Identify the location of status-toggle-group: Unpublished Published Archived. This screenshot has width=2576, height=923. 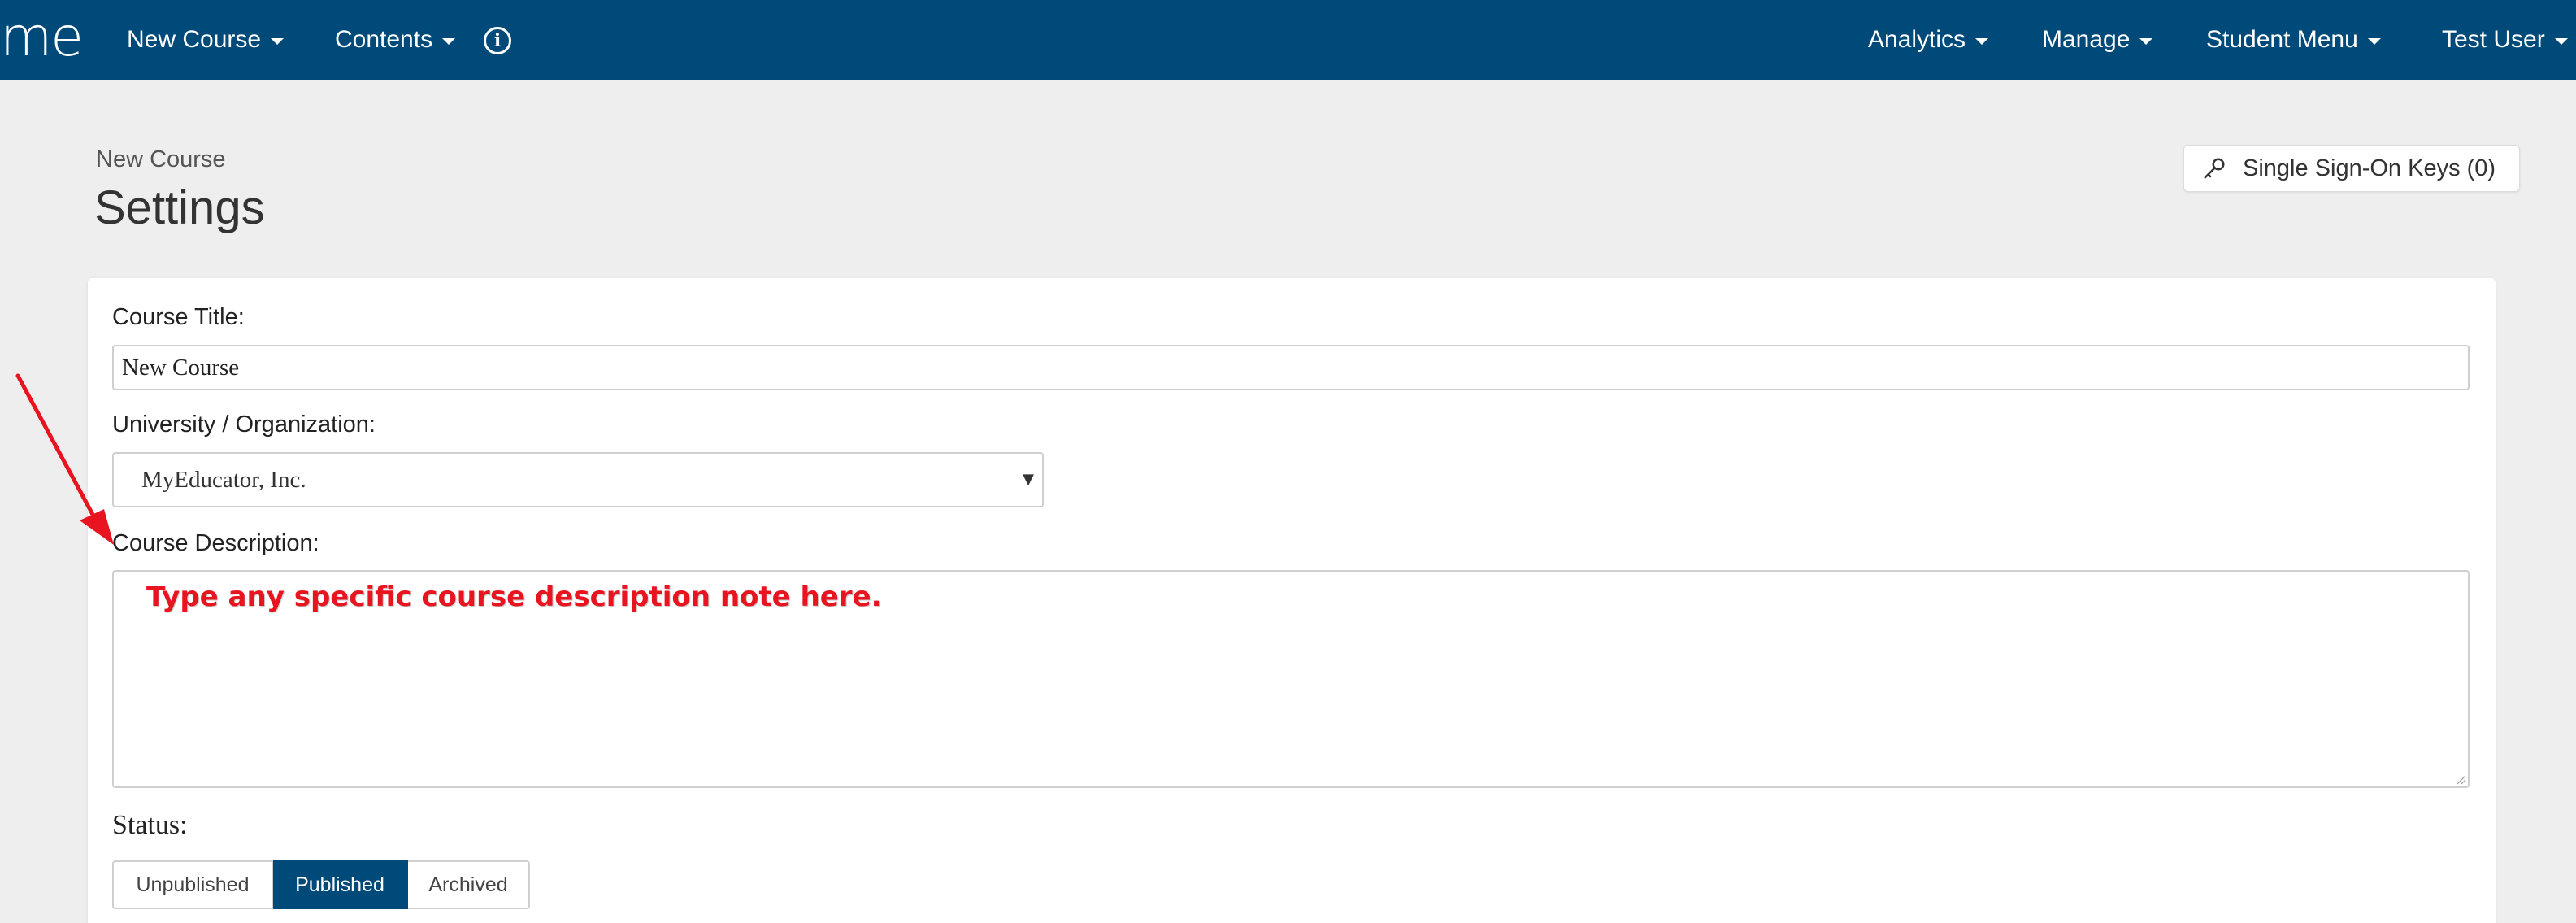
(321, 885).